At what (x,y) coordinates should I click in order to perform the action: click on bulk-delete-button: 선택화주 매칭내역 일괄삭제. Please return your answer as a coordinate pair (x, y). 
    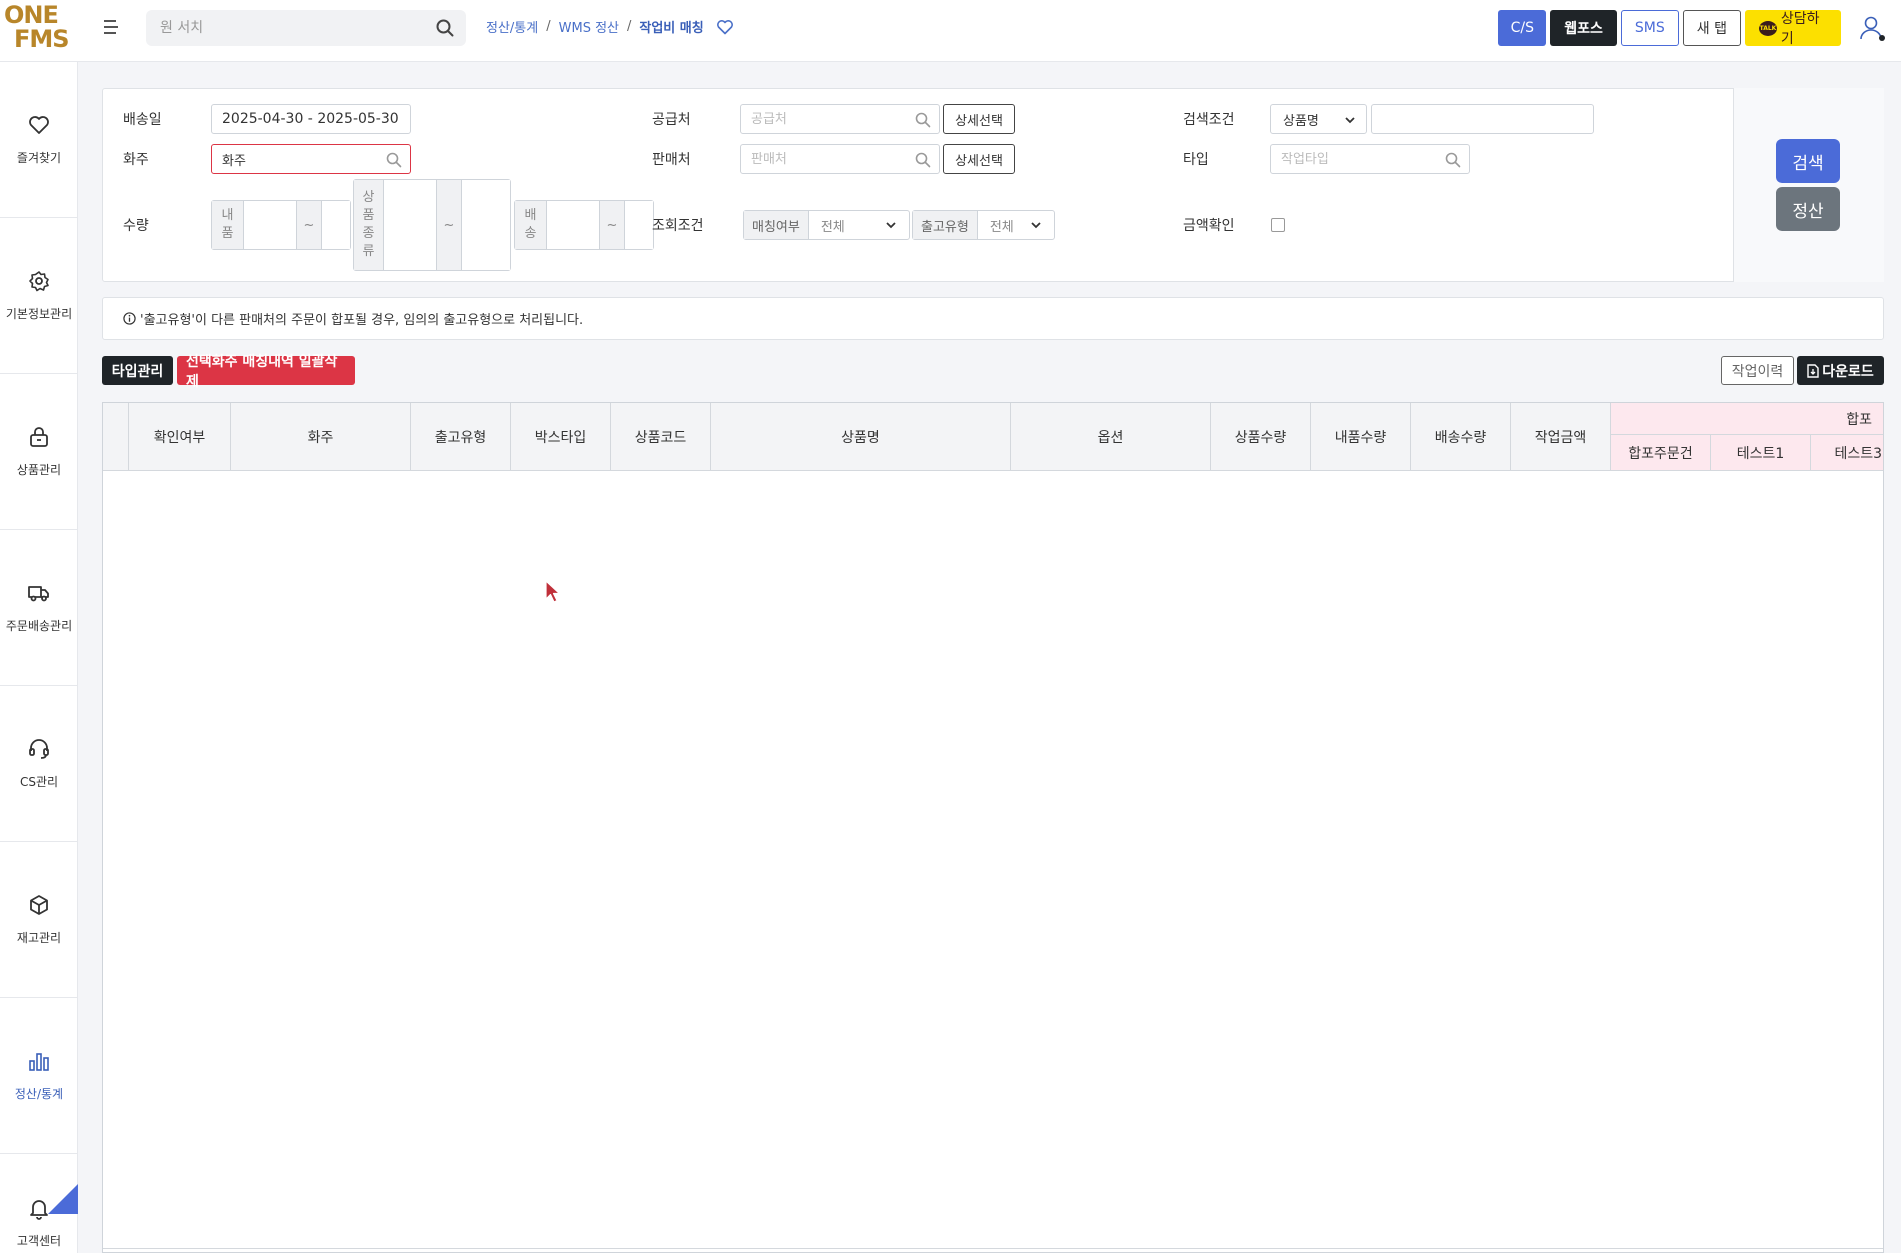
    Looking at the image, I should click on (266, 372).